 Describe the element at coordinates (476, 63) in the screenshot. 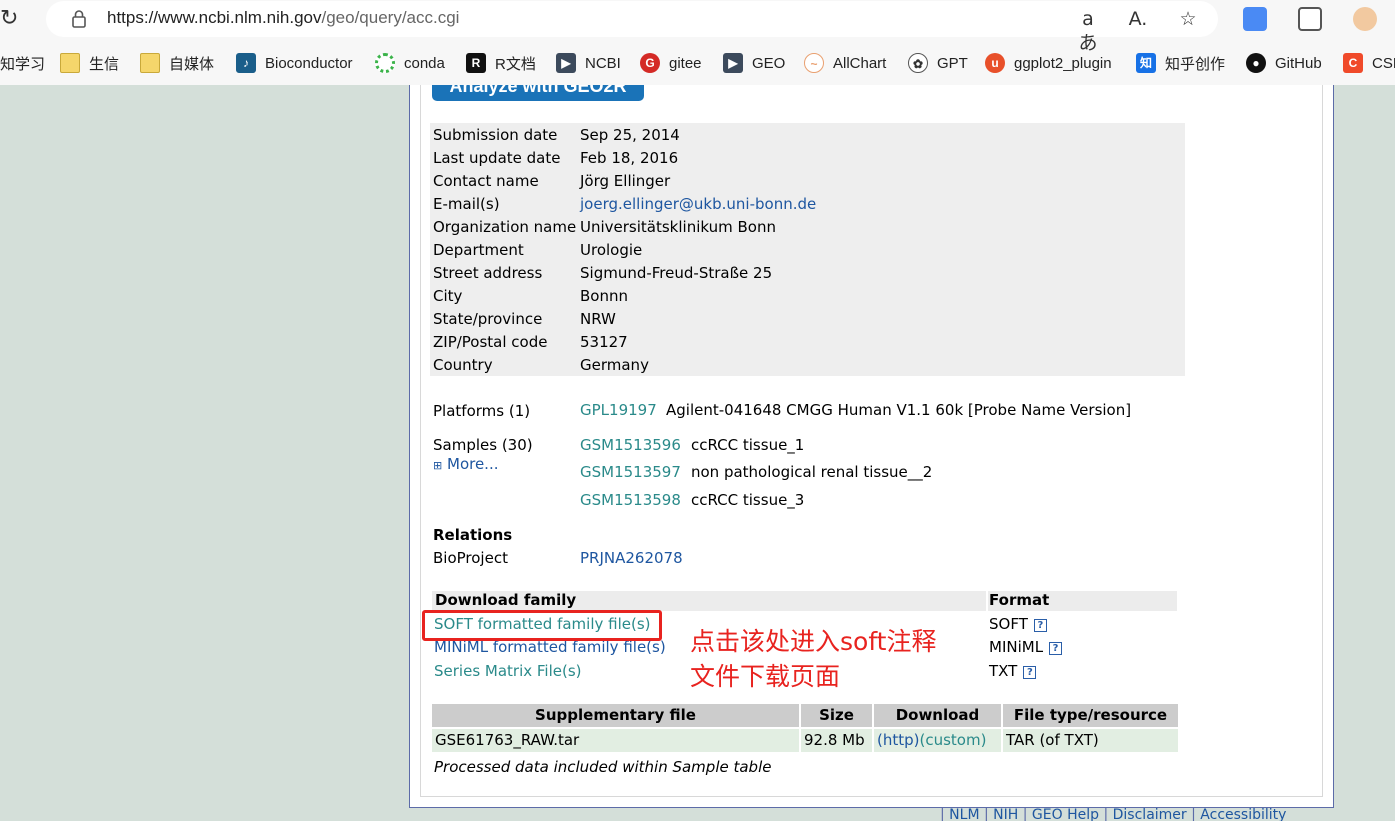

I see `r-icon: R` at that location.